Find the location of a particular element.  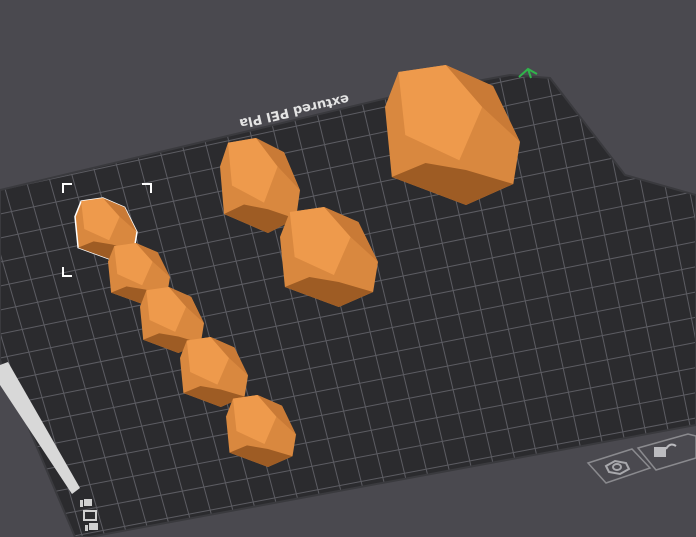

hexagon-icon is located at coordinates (617, 468).